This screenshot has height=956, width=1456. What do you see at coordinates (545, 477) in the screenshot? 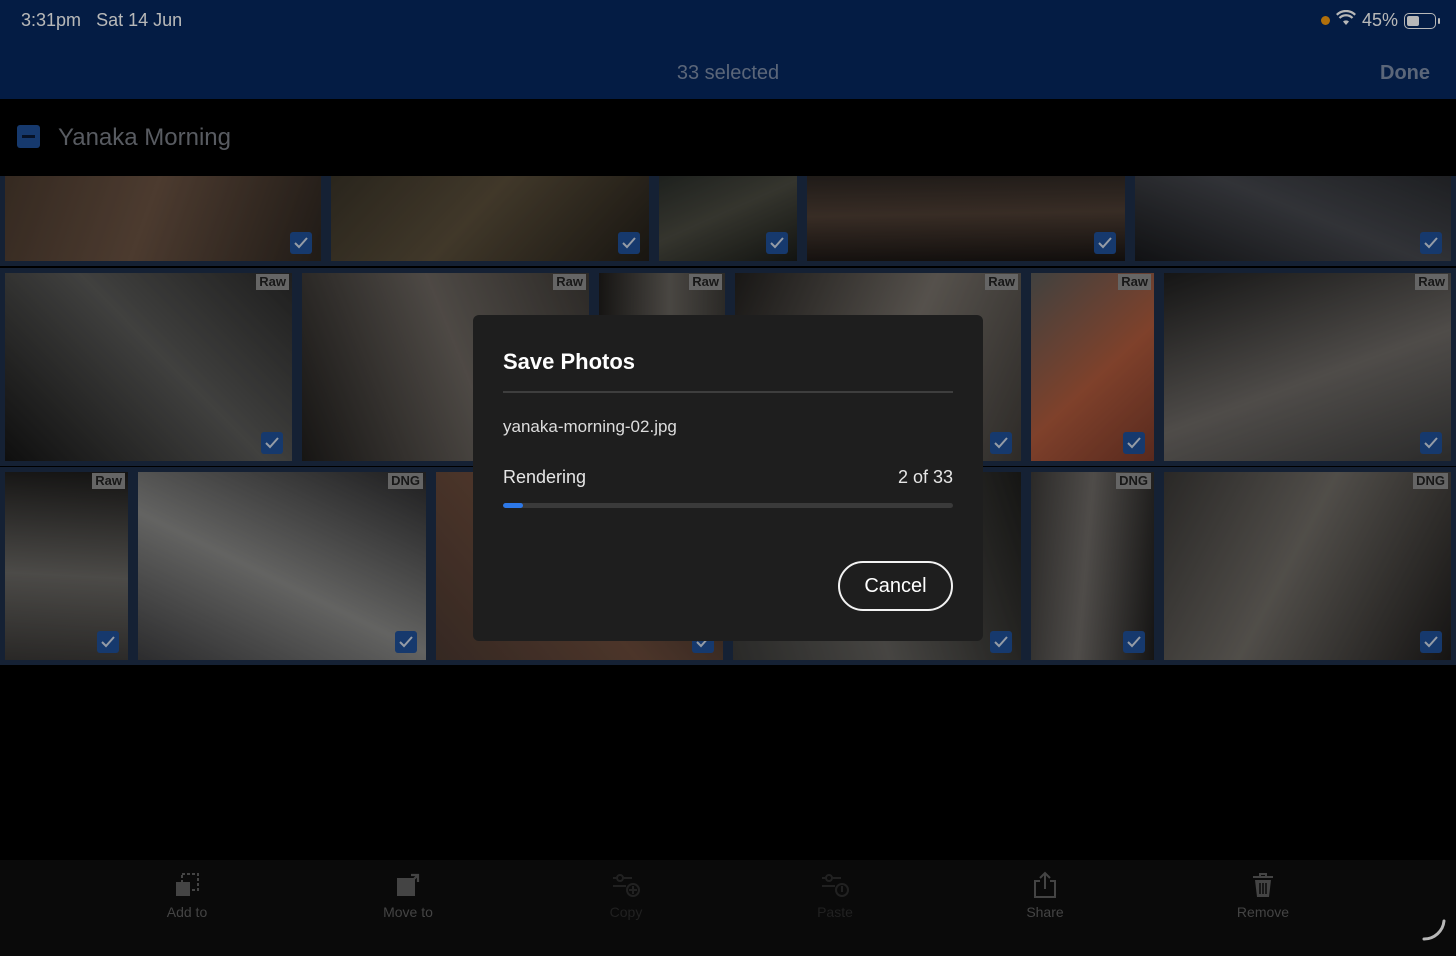
I see `progress-status: Rendering` at bounding box center [545, 477].